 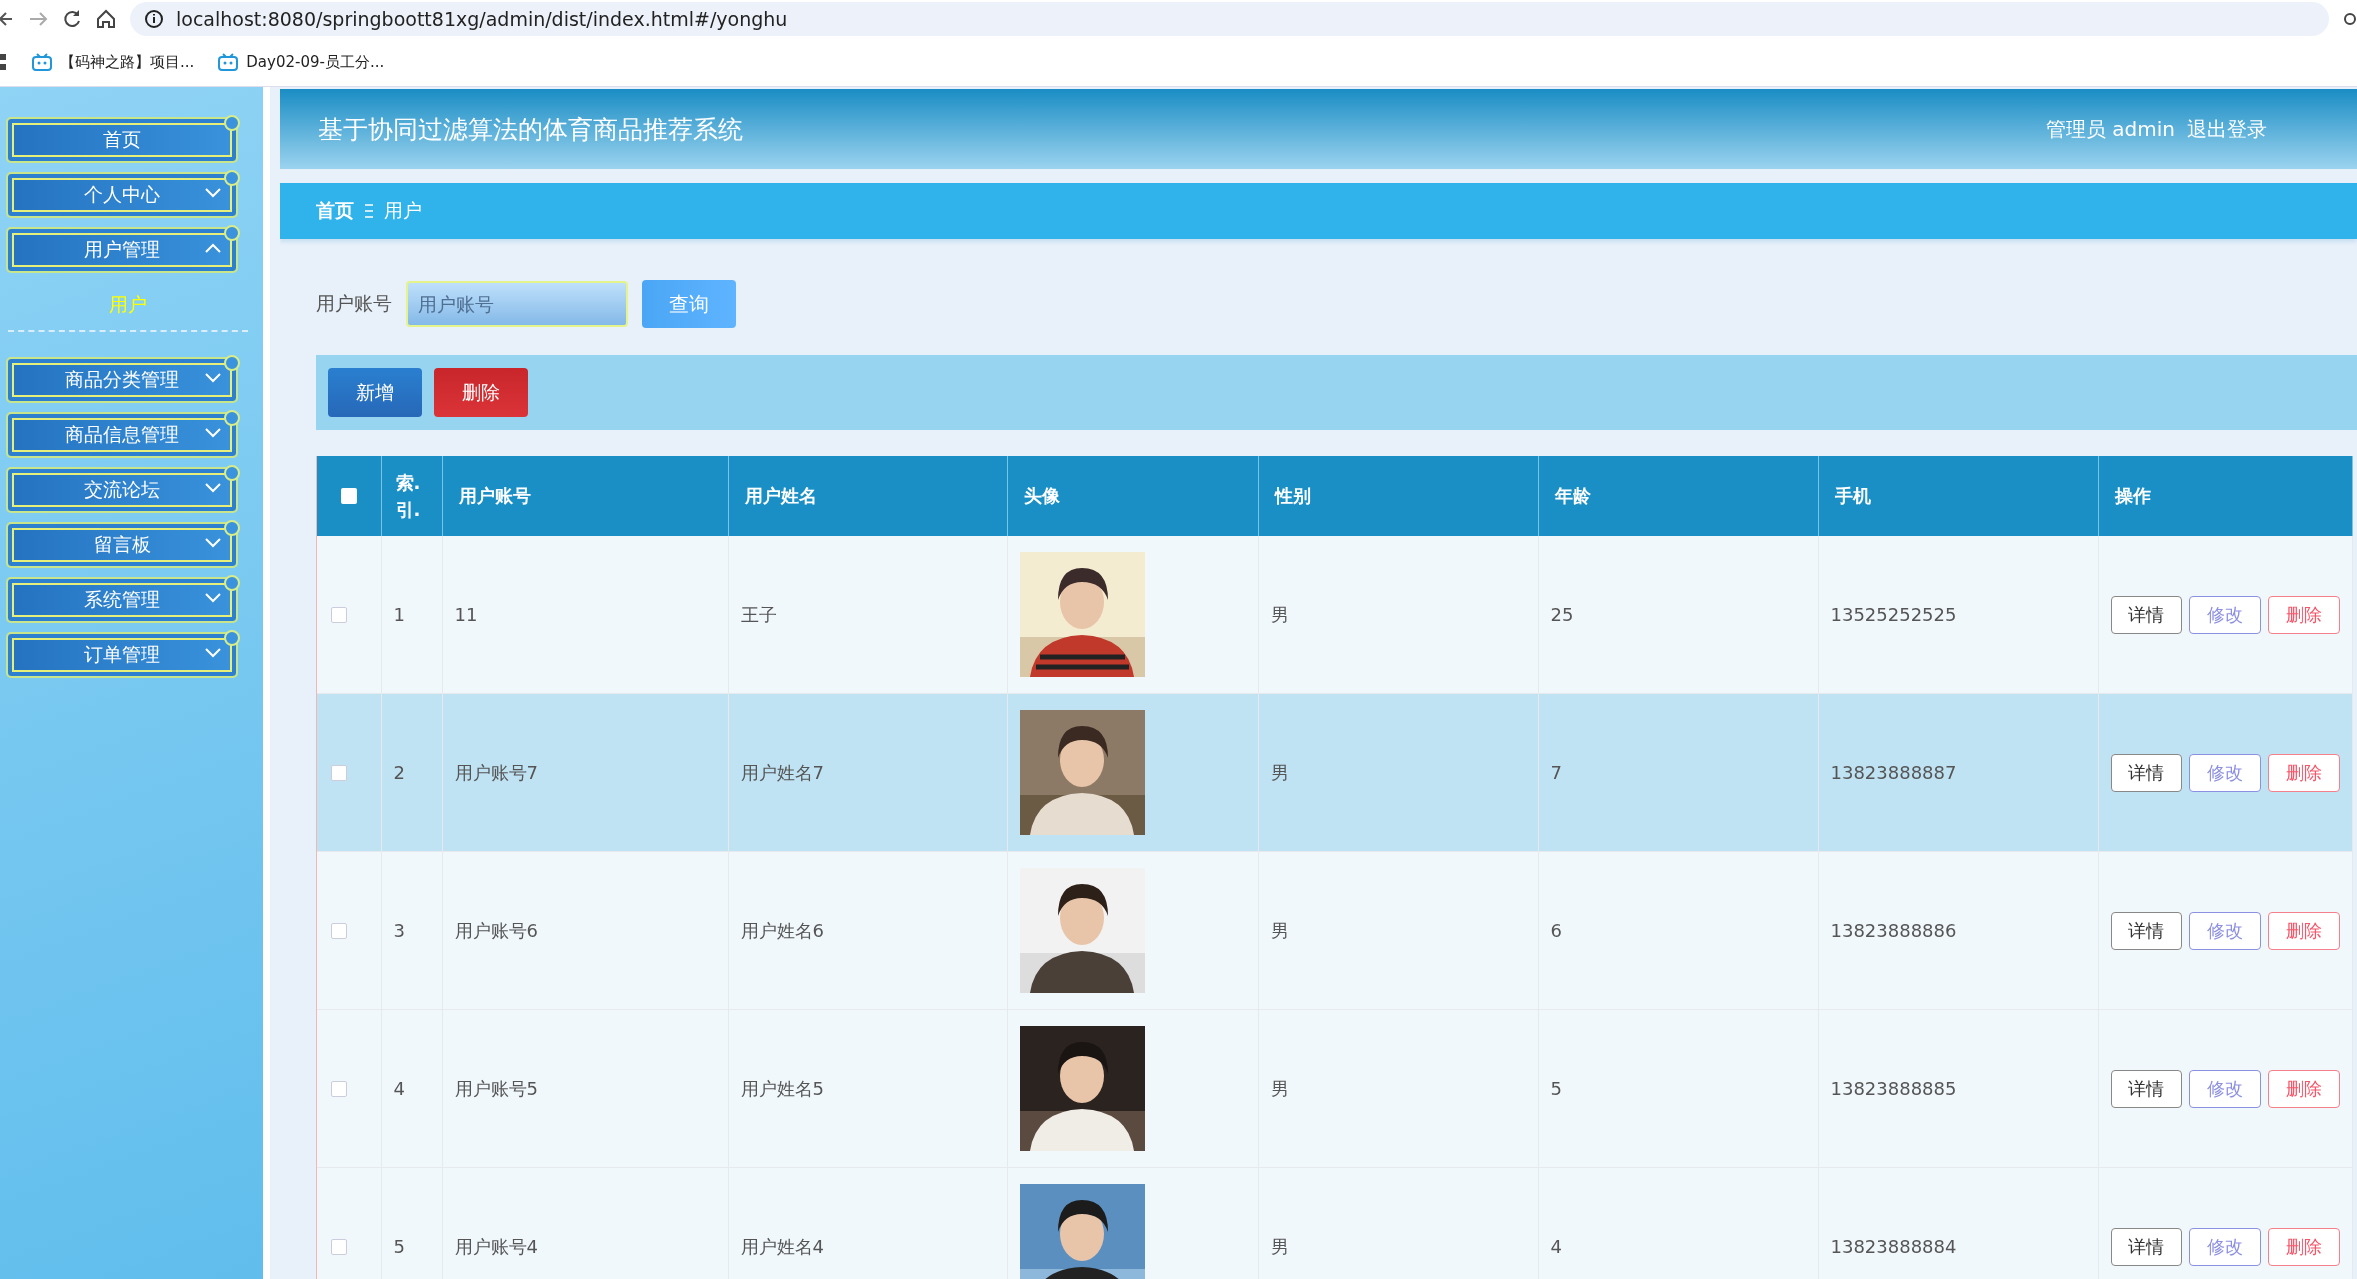 What do you see at coordinates (1893, 930) in the screenshot?
I see `table-cell: 13823888886` at bounding box center [1893, 930].